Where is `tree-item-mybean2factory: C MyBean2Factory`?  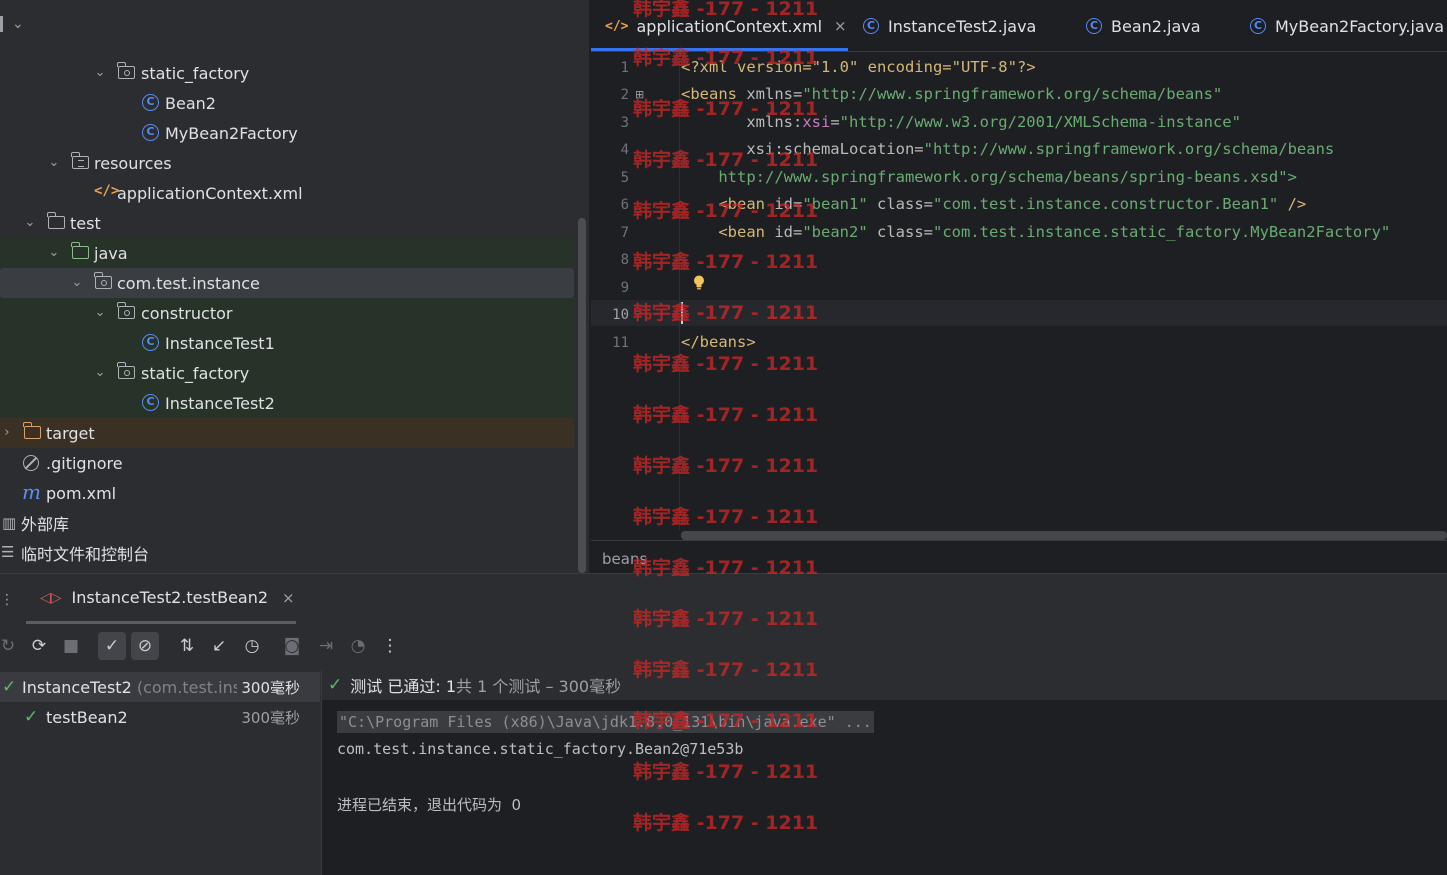 tree-item-mybean2factory: C MyBean2Factory is located at coordinates (287, 133).